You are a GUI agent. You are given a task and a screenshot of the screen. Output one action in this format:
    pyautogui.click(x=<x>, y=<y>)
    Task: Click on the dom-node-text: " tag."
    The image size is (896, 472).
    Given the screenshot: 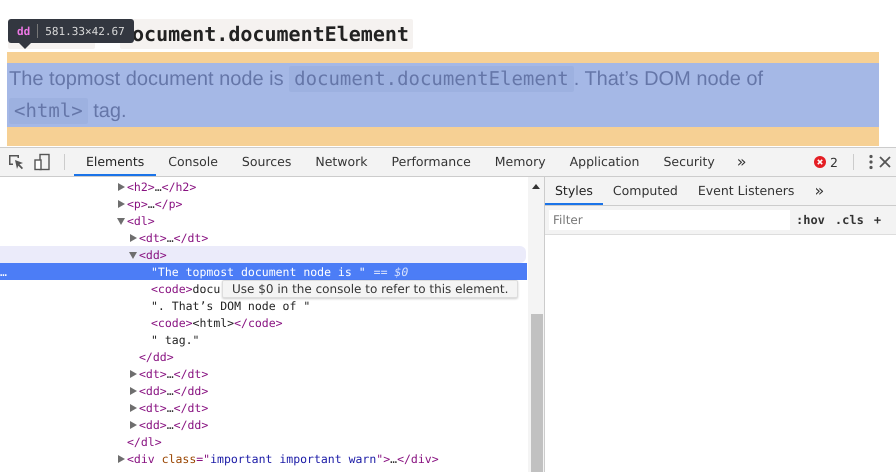 What is the action you would take?
    pyautogui.click(x=175, y=339)
    